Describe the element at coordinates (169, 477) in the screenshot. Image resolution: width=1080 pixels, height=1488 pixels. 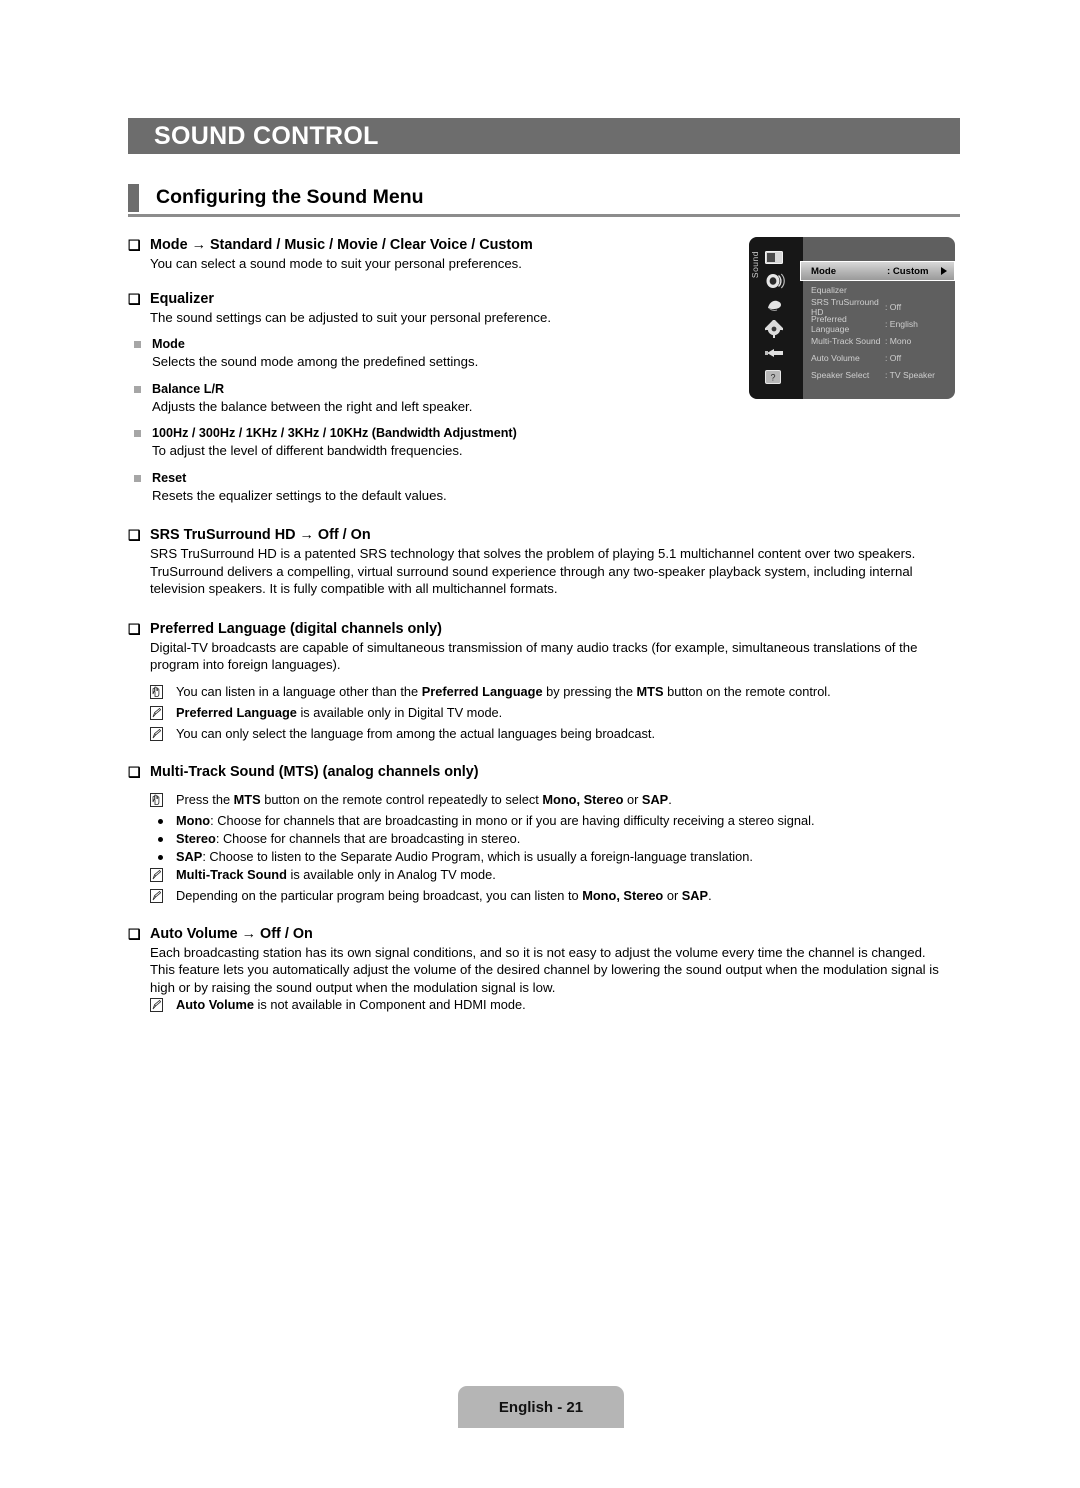
I see `subtopic-heading-text: Reset` at that location.